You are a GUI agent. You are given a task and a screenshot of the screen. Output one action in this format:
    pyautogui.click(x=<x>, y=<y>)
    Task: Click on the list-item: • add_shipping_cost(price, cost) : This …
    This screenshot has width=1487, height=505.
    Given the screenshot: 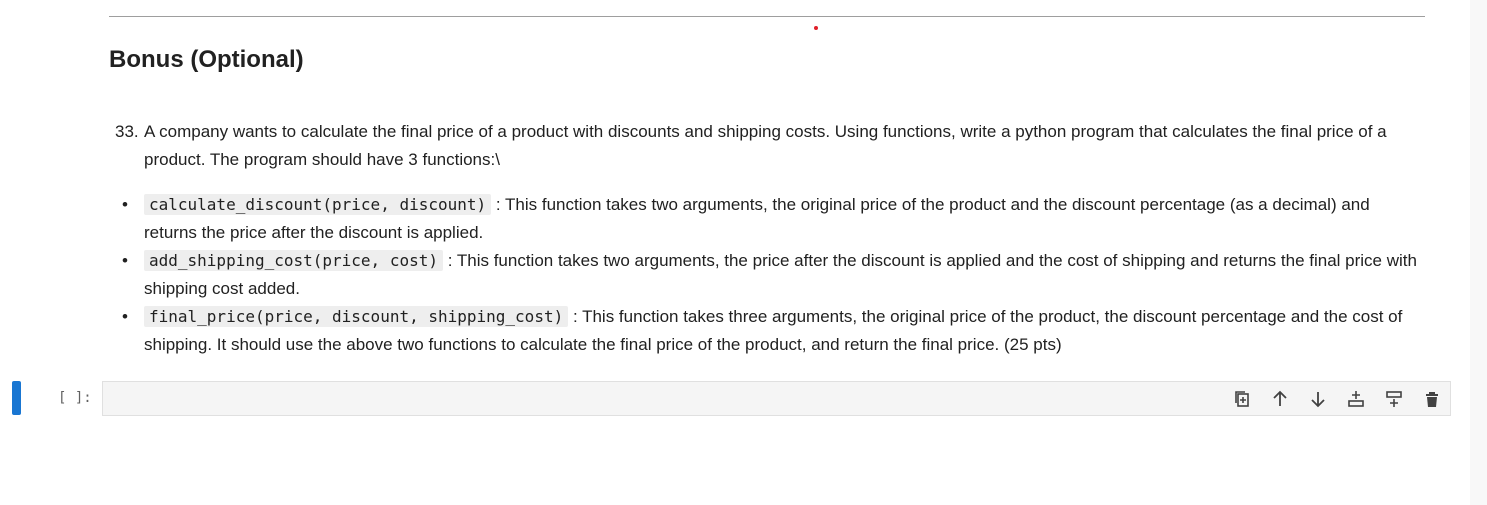 What is the action you would take?
    pyautogui.click(x=773, y=275)
    